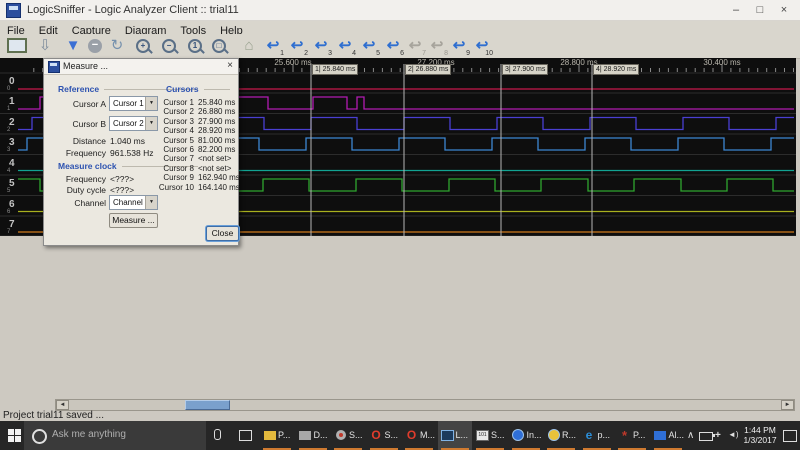 The image size is (800, 450). What do you see at coordinates (393, 46) in the screenshot?
I see `goto-cursor-6-button: ↩ 6` at bounding box center [393, 46].